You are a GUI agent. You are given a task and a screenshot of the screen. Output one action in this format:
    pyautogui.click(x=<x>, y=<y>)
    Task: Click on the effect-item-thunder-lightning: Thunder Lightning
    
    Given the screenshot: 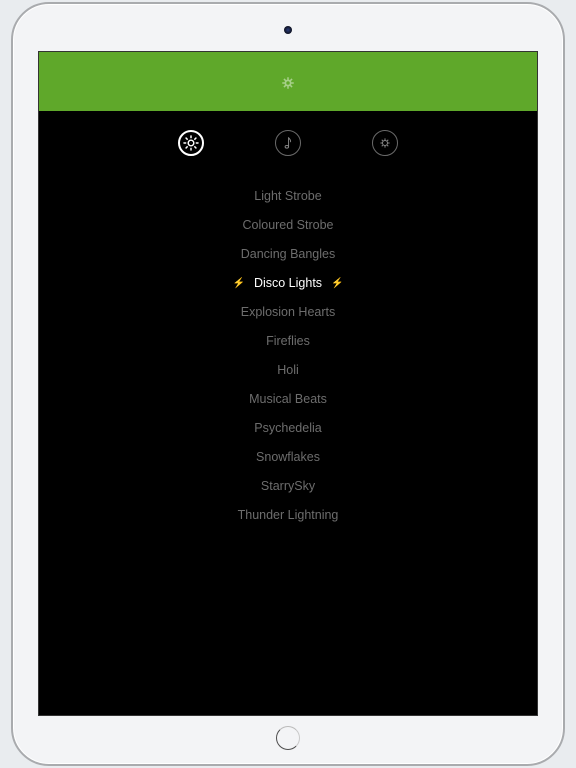 What is the action you would take?
    pyautogui.click(x=288, y=515)
    